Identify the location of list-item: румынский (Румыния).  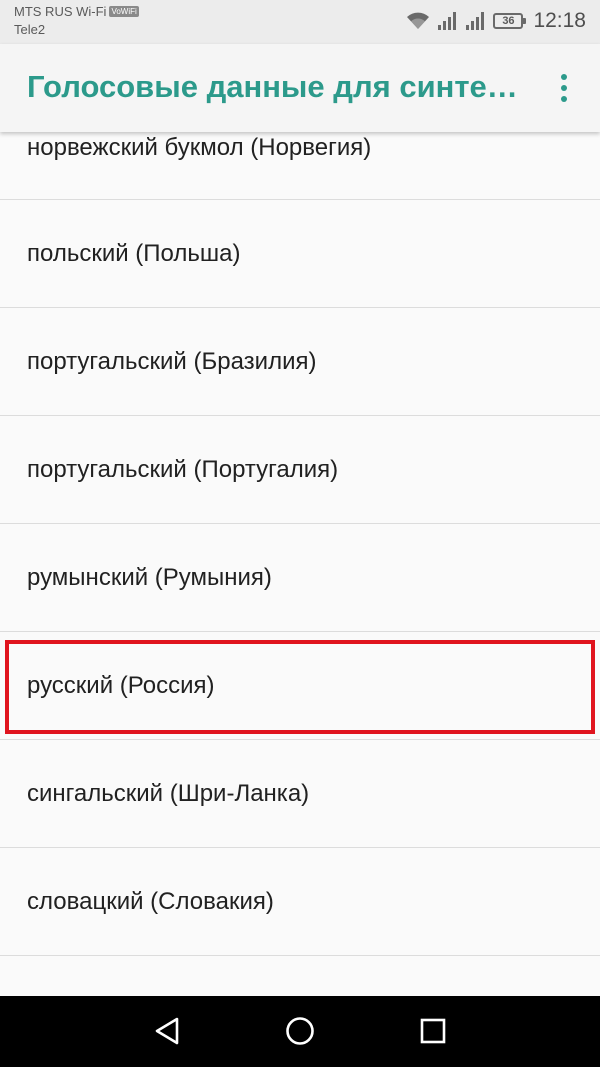
(300, 578).